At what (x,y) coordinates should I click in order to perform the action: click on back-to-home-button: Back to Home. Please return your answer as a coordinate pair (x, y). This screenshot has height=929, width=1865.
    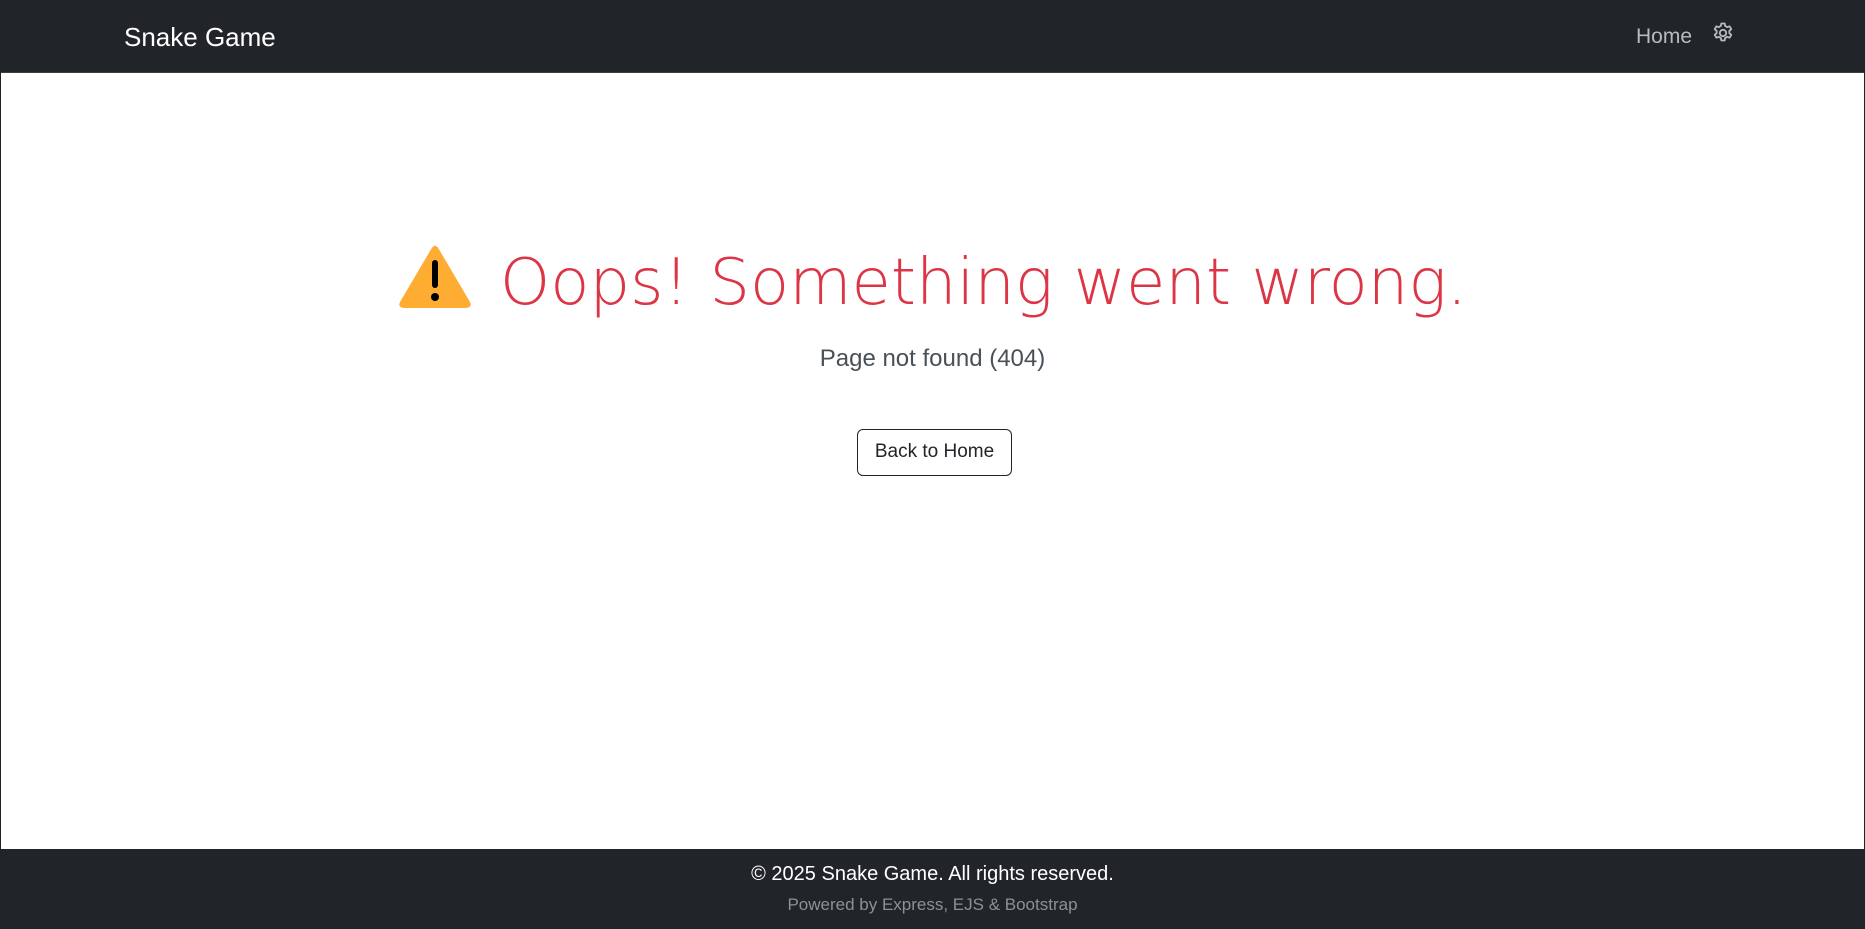
    Looking at the image, I should click on (934, 452).